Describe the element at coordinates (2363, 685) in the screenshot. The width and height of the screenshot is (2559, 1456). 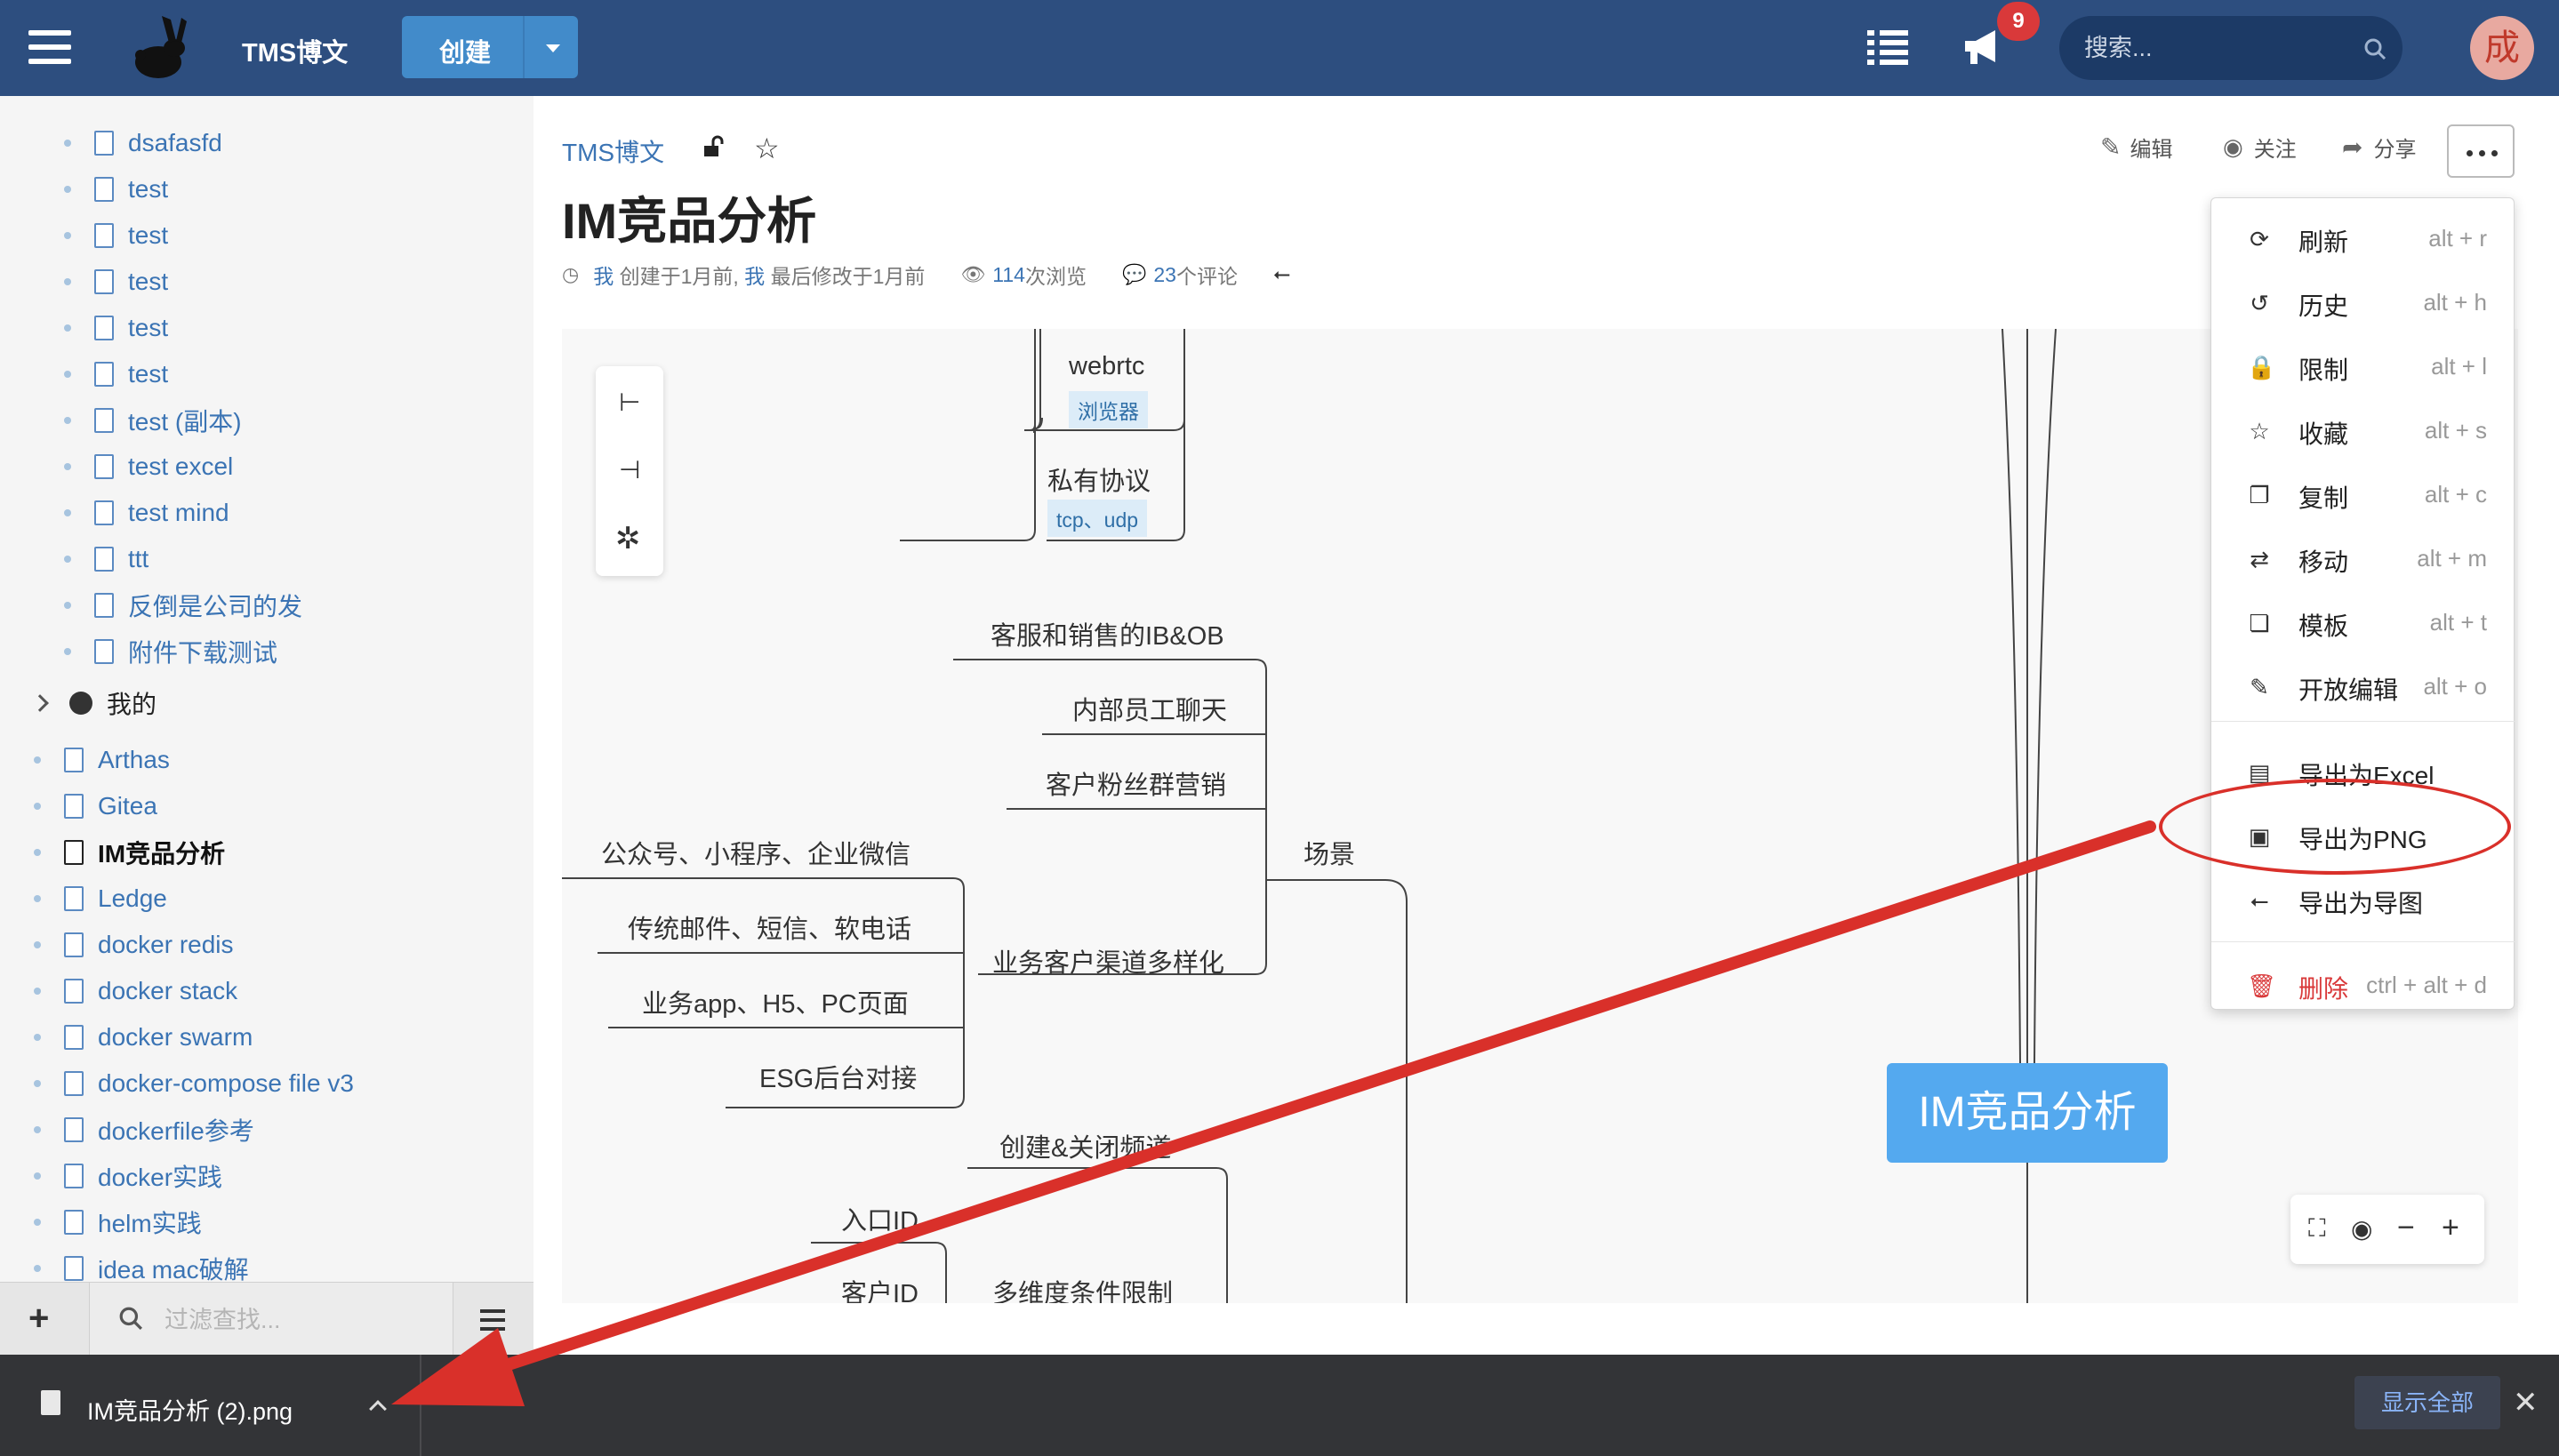
I see `dropdown-item: ✎ 开放编辑 alt + o` at that location.